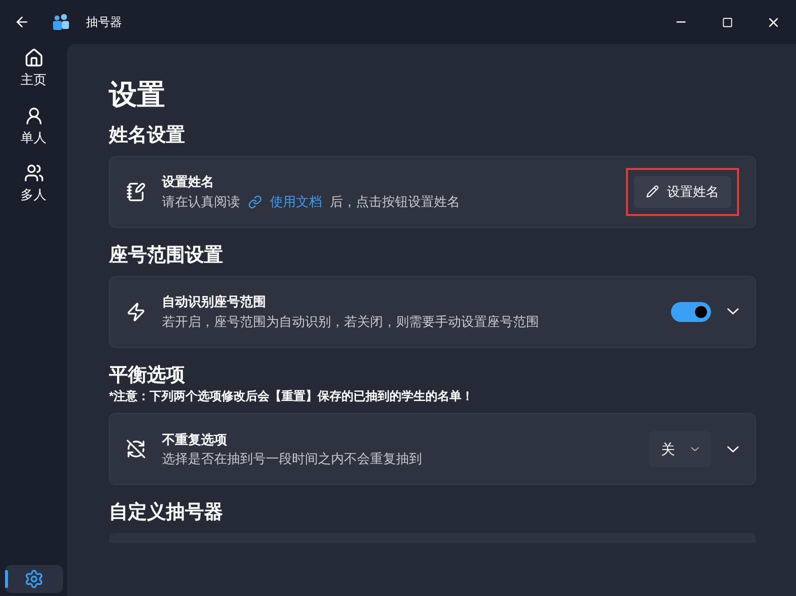  Describe the element at coordinates (33, 183) in the screenshot. I see `nav-item: 多人` at that location.